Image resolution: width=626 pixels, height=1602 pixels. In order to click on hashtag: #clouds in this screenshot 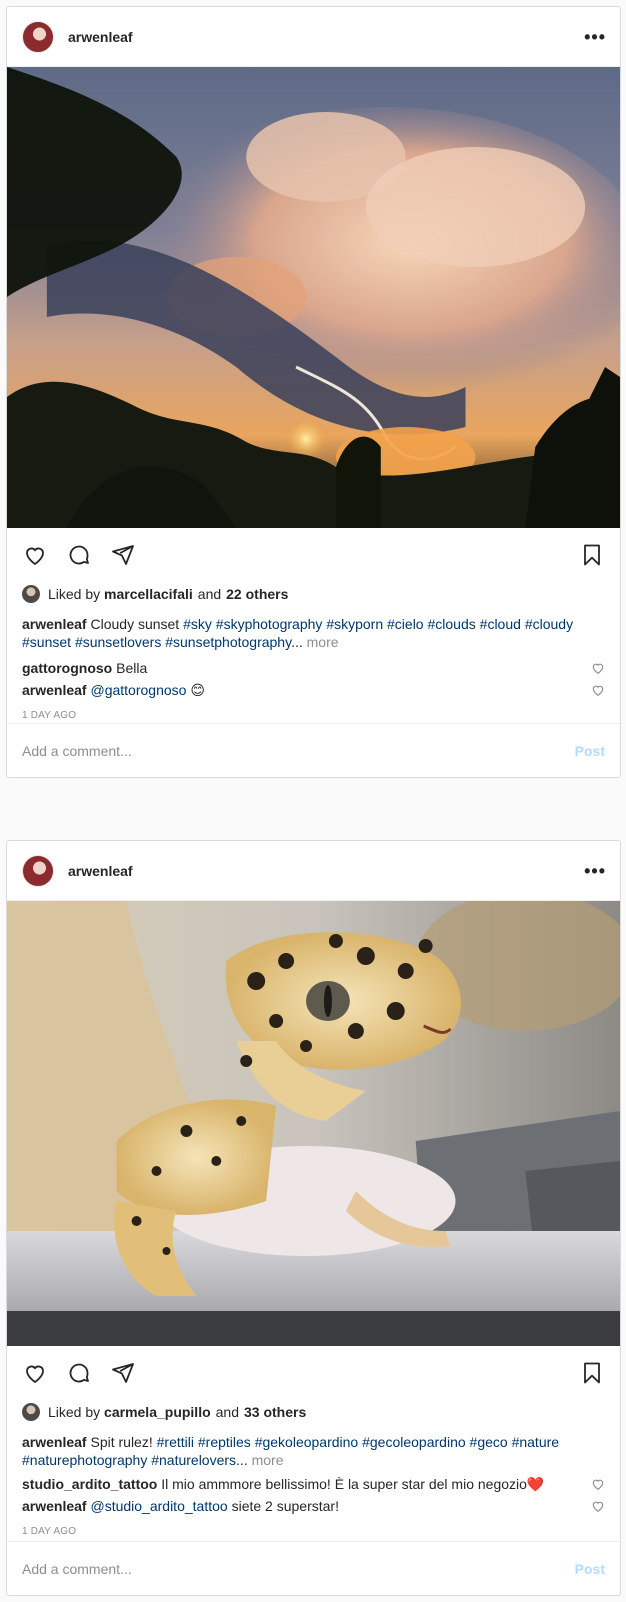, I will do `click(452, 624)`.